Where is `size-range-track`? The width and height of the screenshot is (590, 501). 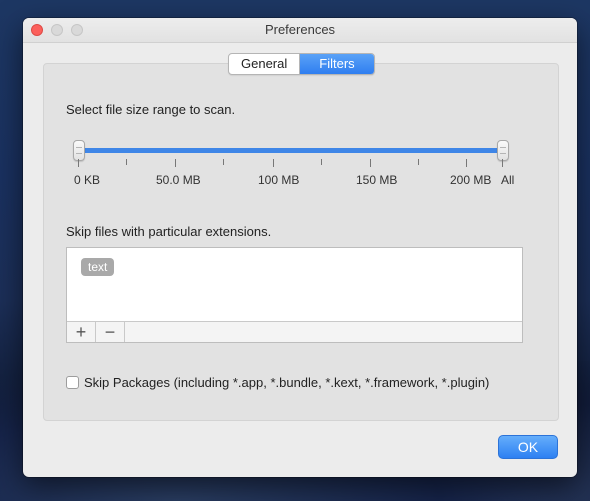
size-range-track is located at coordinates (292, 150).